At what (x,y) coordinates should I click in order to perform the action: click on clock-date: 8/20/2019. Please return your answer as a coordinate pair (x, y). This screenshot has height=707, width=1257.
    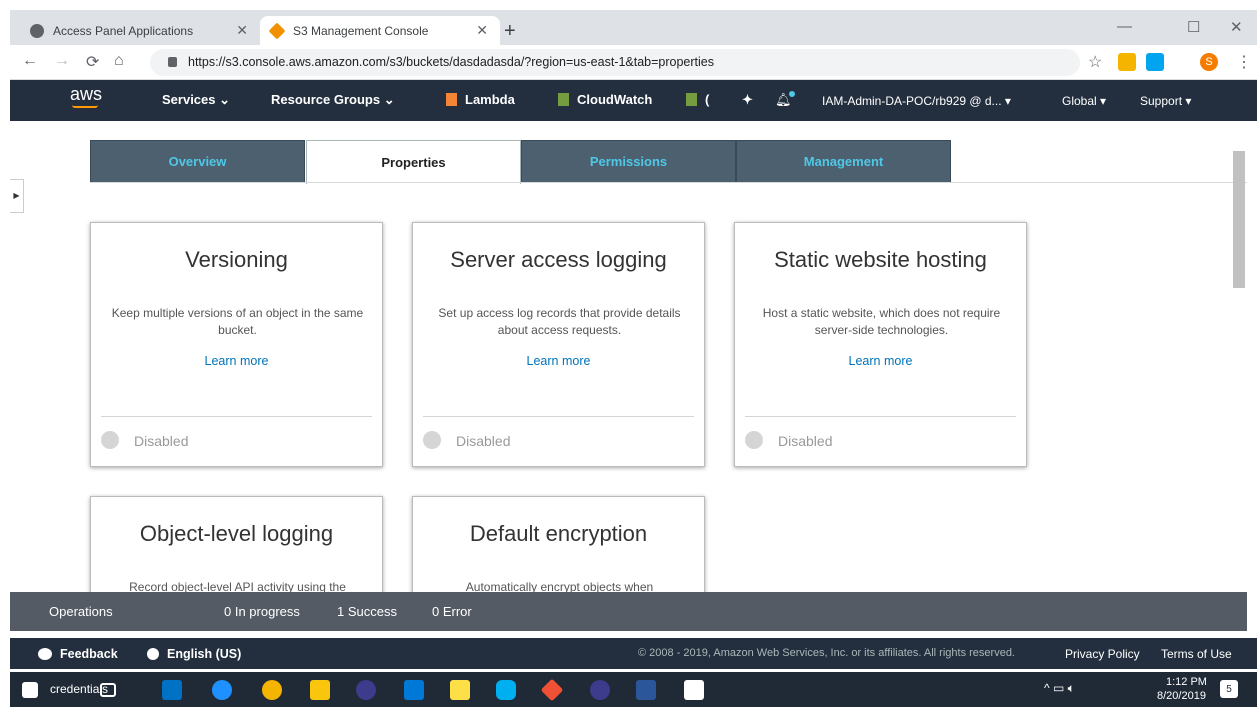
    Looking at the image, I should click on (1181, 696).